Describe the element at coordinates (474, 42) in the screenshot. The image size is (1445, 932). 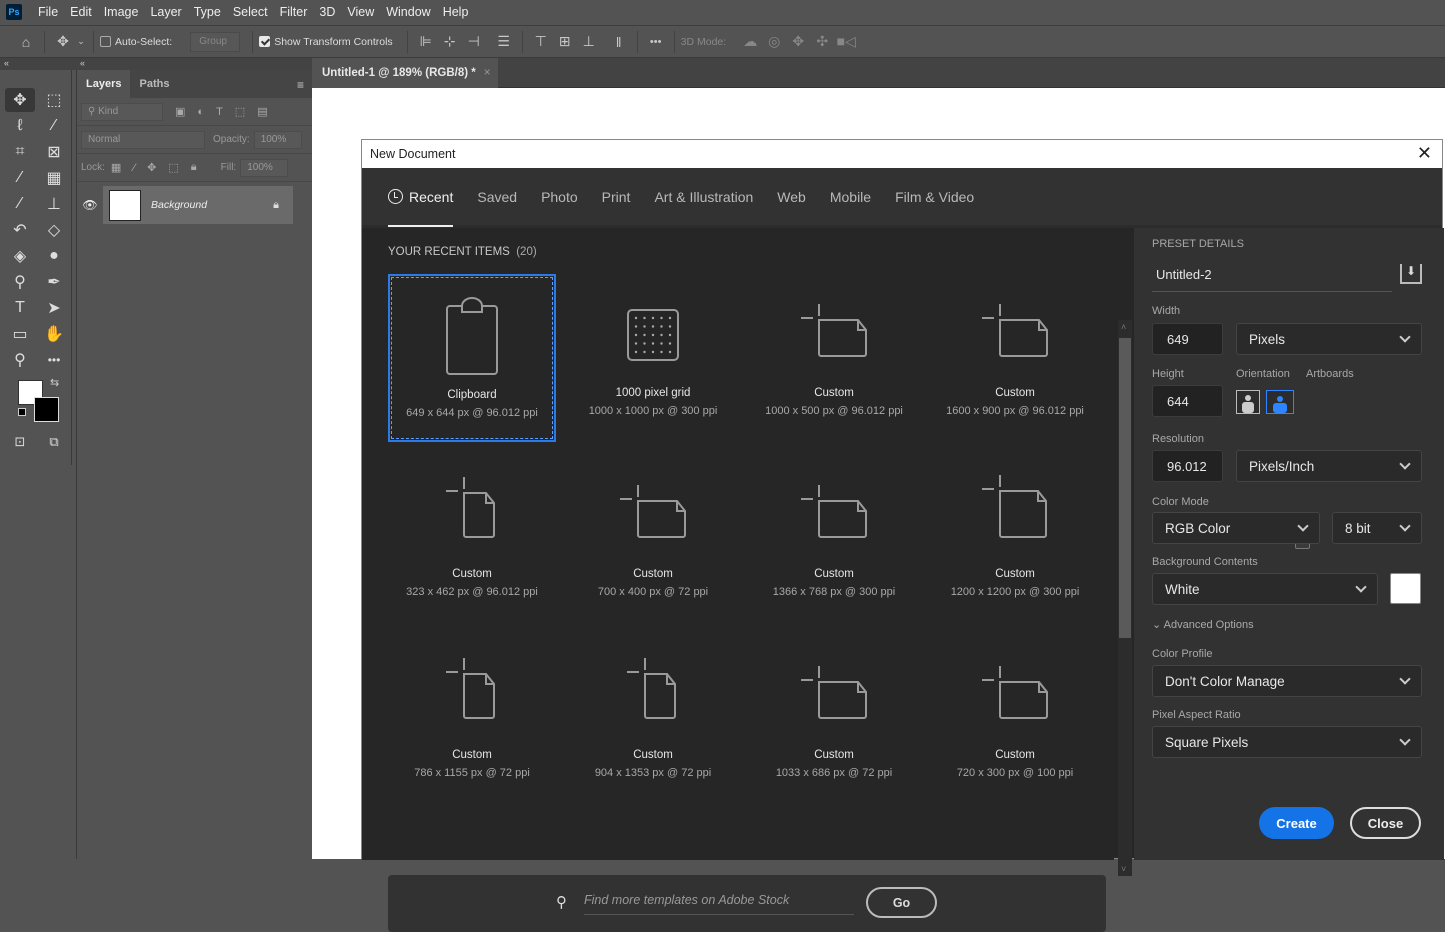
I see `align-right-icon: ⊣` at that location.